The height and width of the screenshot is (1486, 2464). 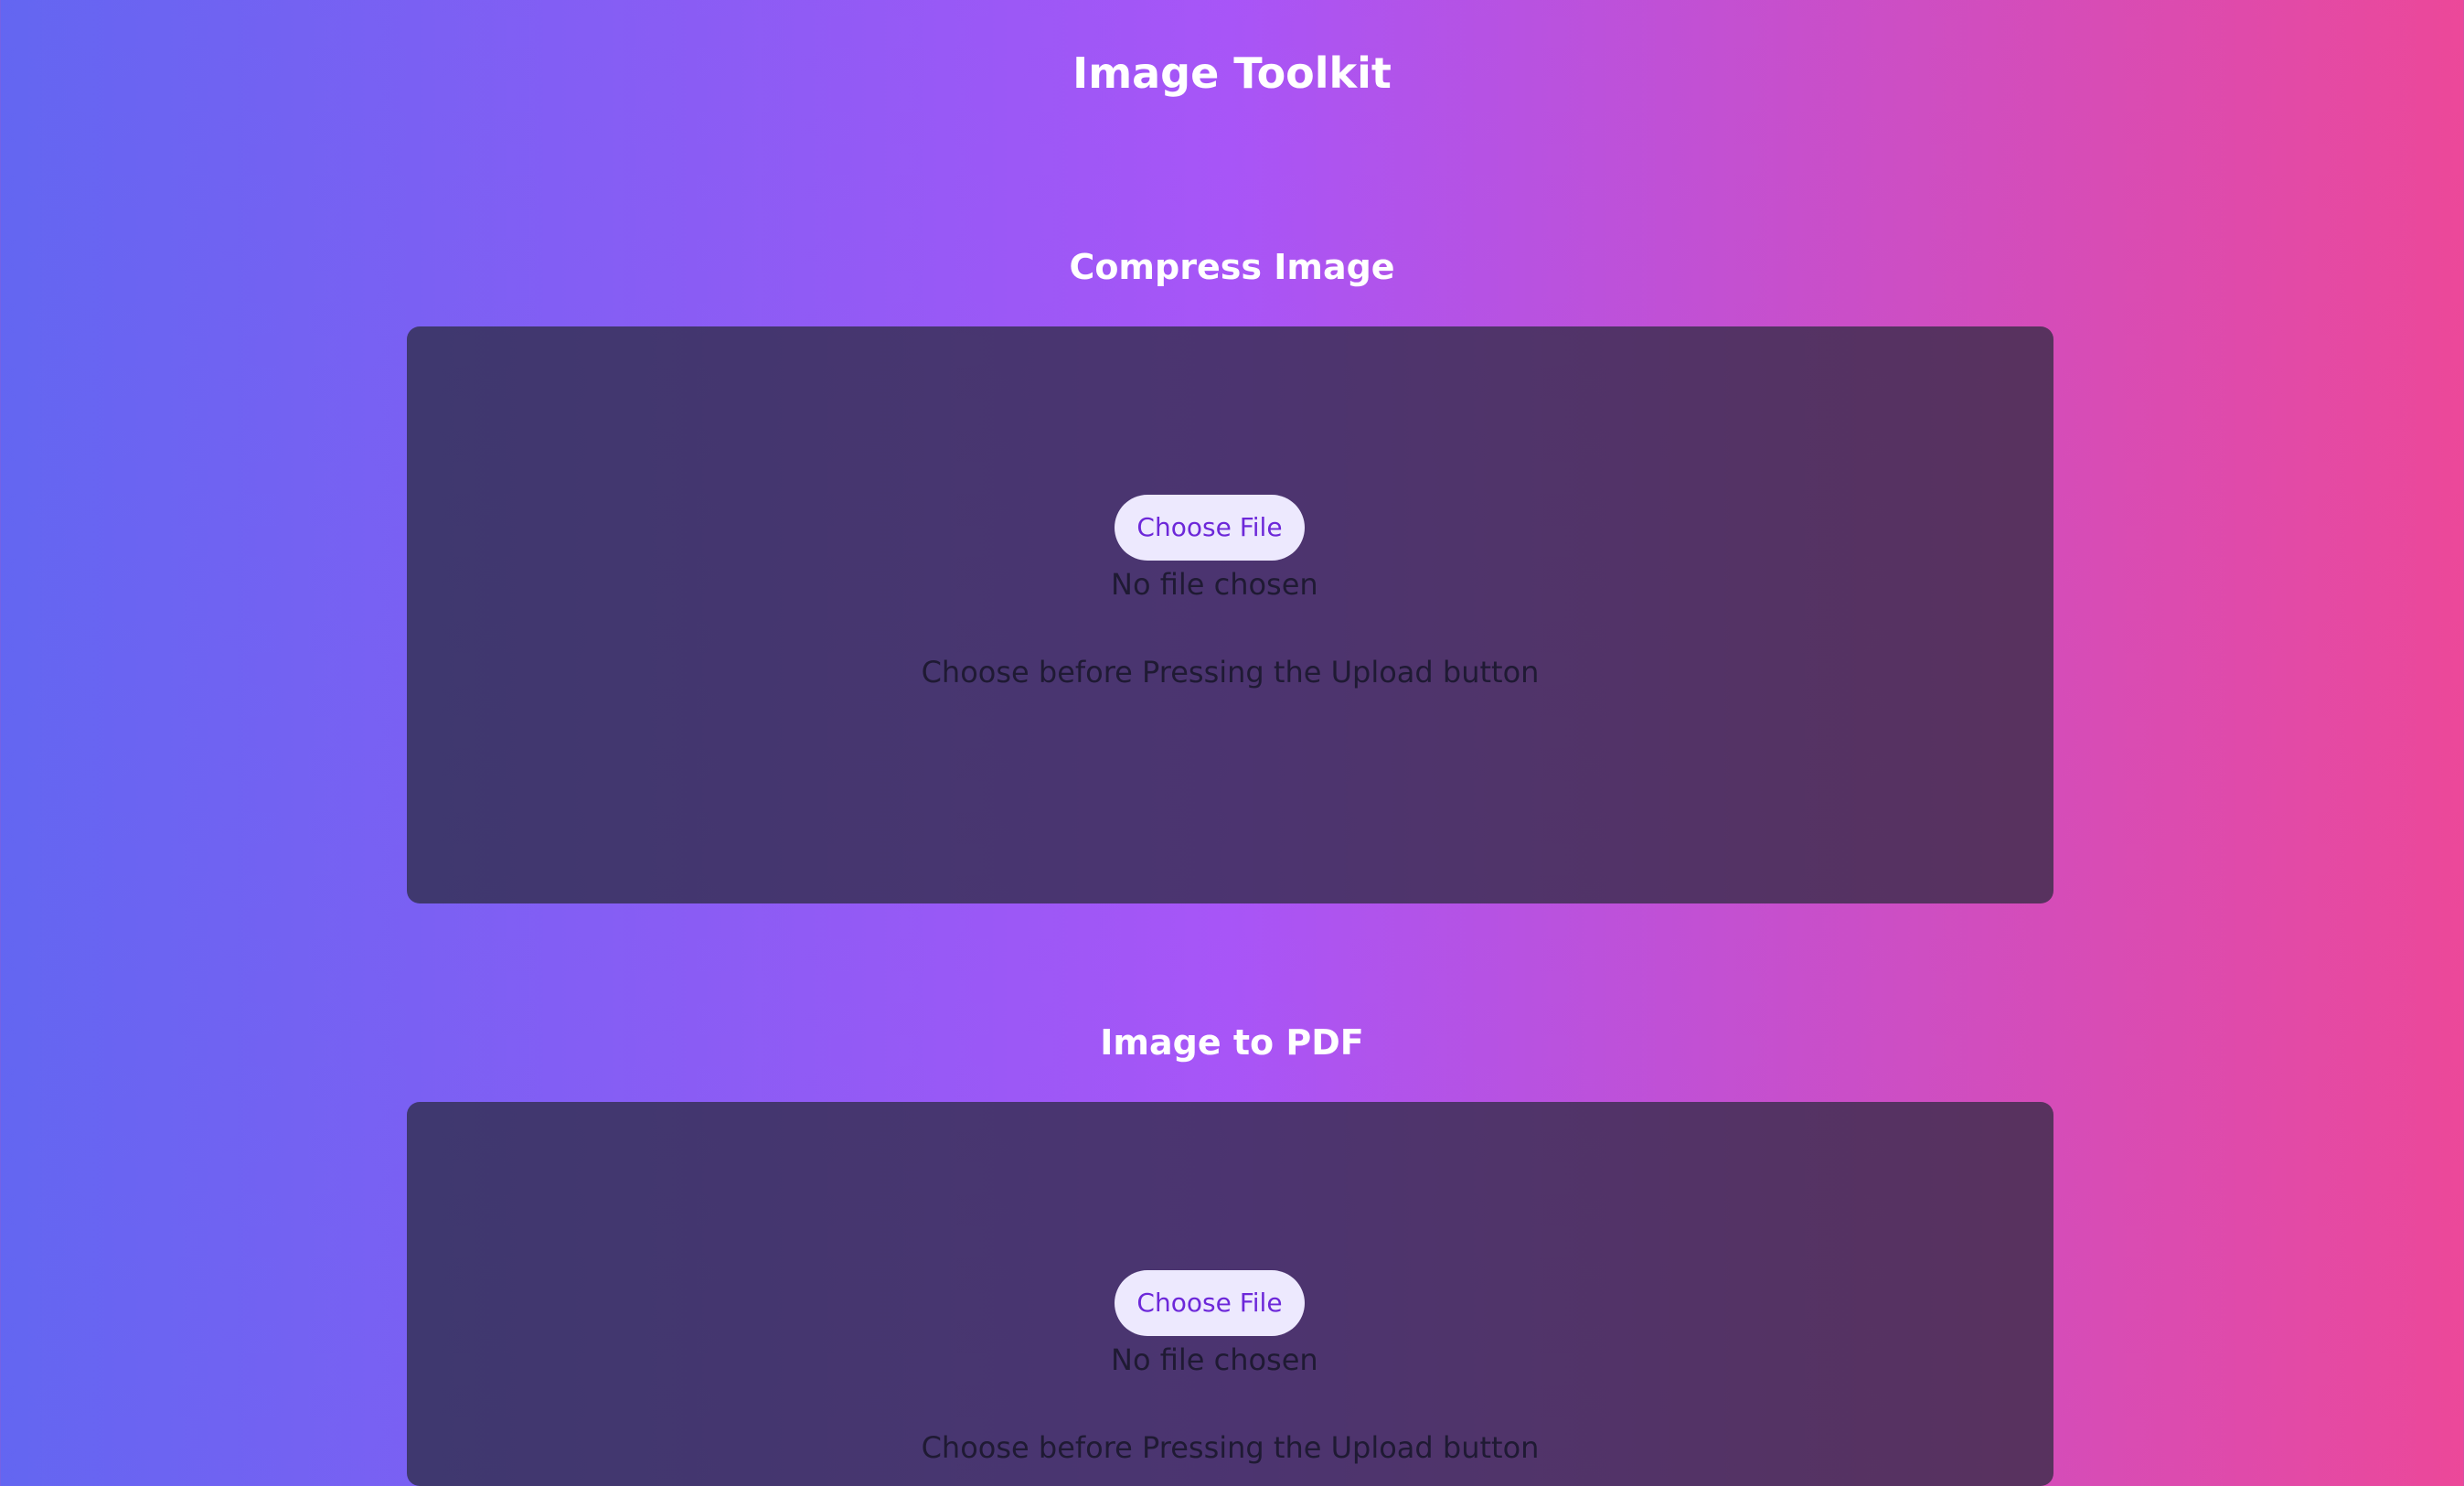 What do you see at coordinates (1232, 1042) in the screenshot?
I see `section-title-image-to-pdf: Image to PDF` at bounding box center [1232, 1042].